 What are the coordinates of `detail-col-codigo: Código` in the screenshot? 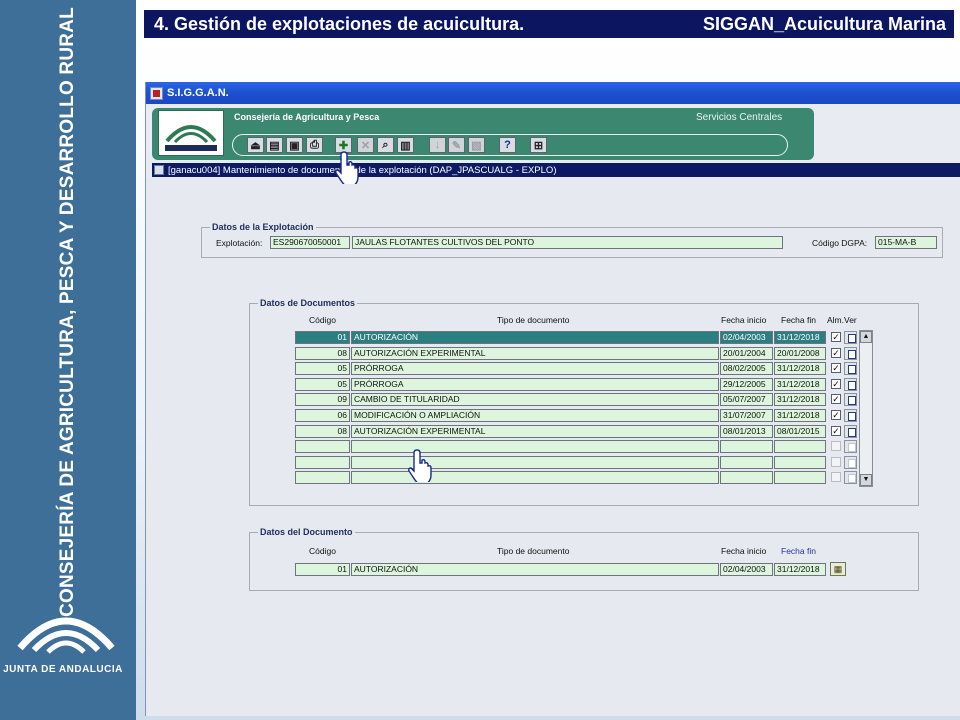 It's located at (322, 551).